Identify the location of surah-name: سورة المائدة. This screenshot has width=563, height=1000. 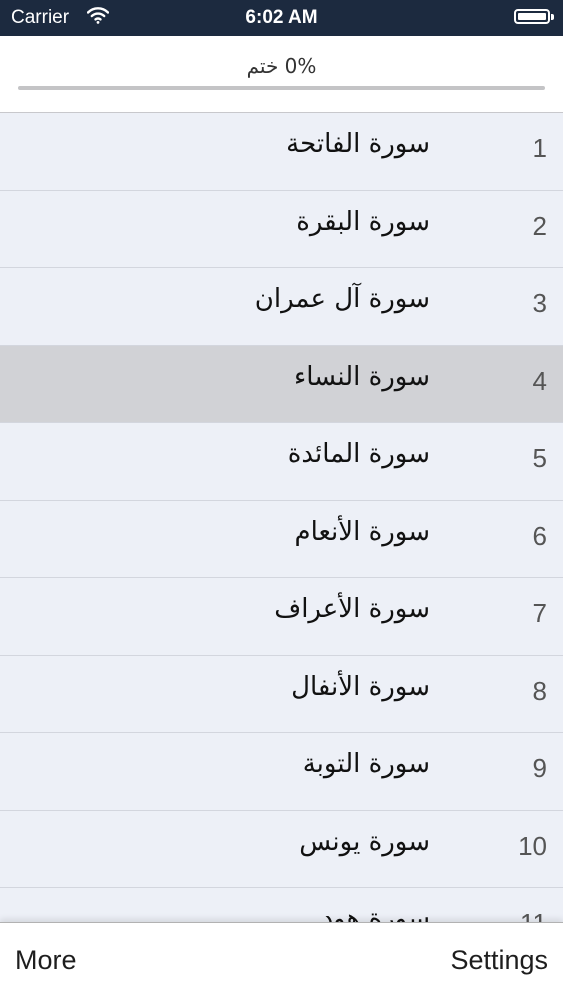
(358, 454).